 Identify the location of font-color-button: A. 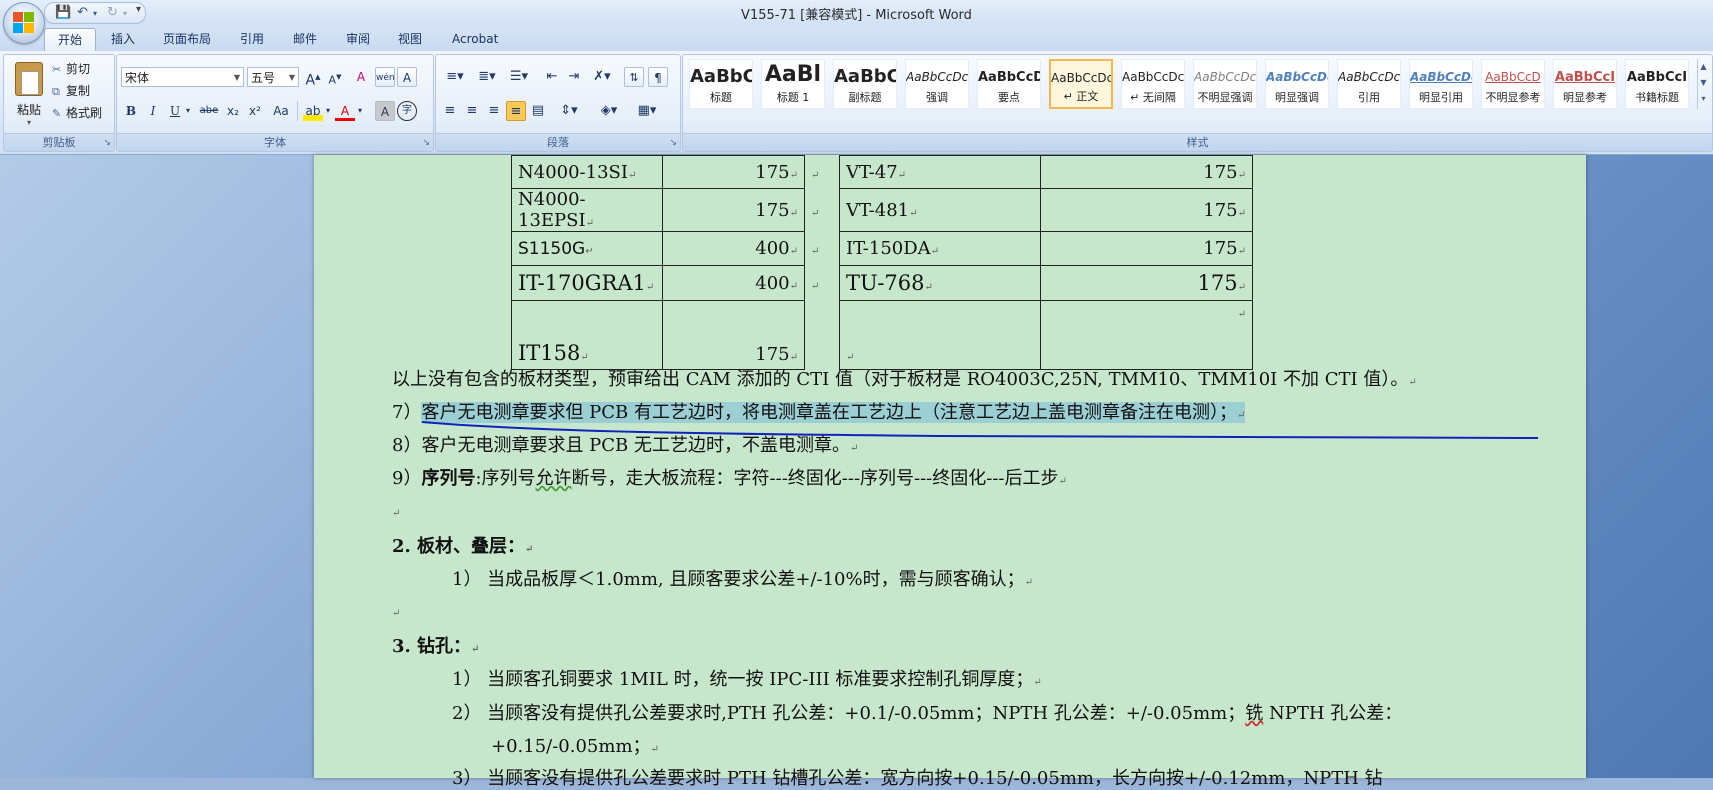
(345, 111).